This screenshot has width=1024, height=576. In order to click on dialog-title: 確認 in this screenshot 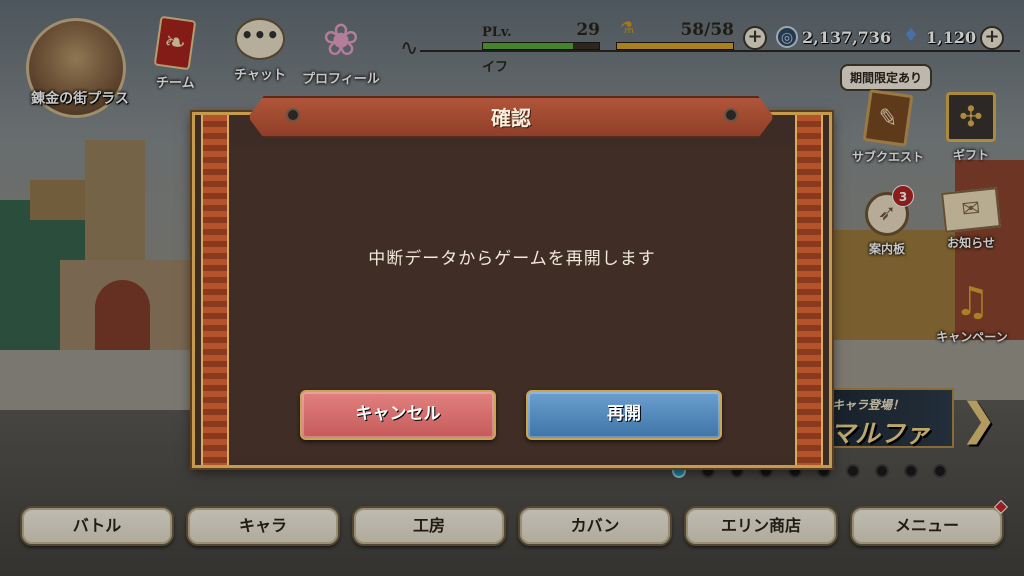, I will do `click(511, 118)`.